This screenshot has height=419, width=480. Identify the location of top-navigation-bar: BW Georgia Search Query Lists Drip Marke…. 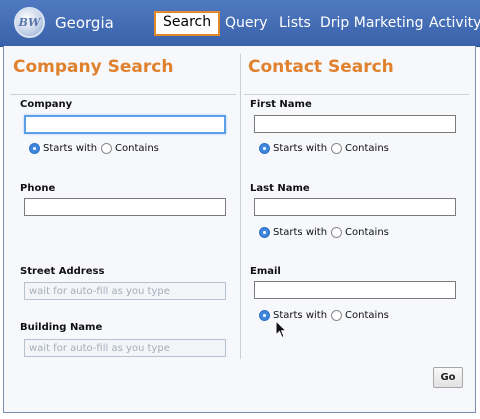
(240, 23).